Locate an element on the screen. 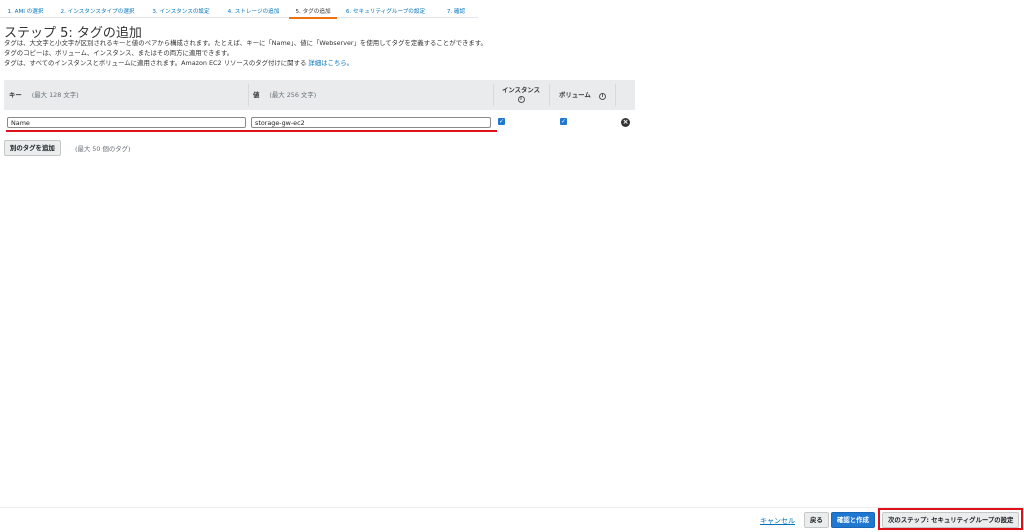 Image resolution: width=1024 pixels, height=532 pixels. back-button: 戻る is located at coordinates (816, 520).